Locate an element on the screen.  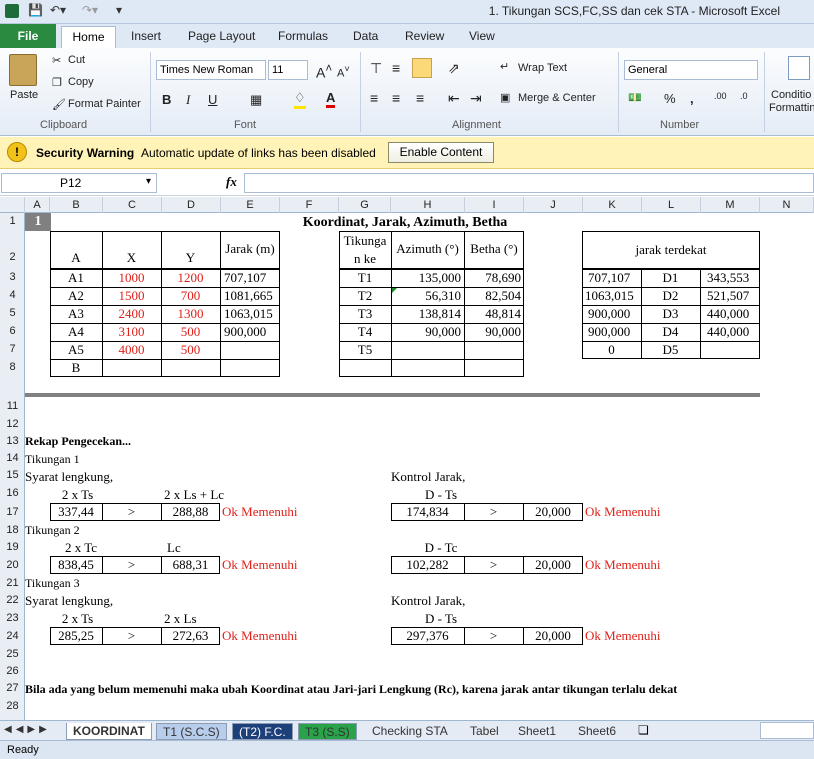
row-23: 23 is located at coordinates (12, 618).